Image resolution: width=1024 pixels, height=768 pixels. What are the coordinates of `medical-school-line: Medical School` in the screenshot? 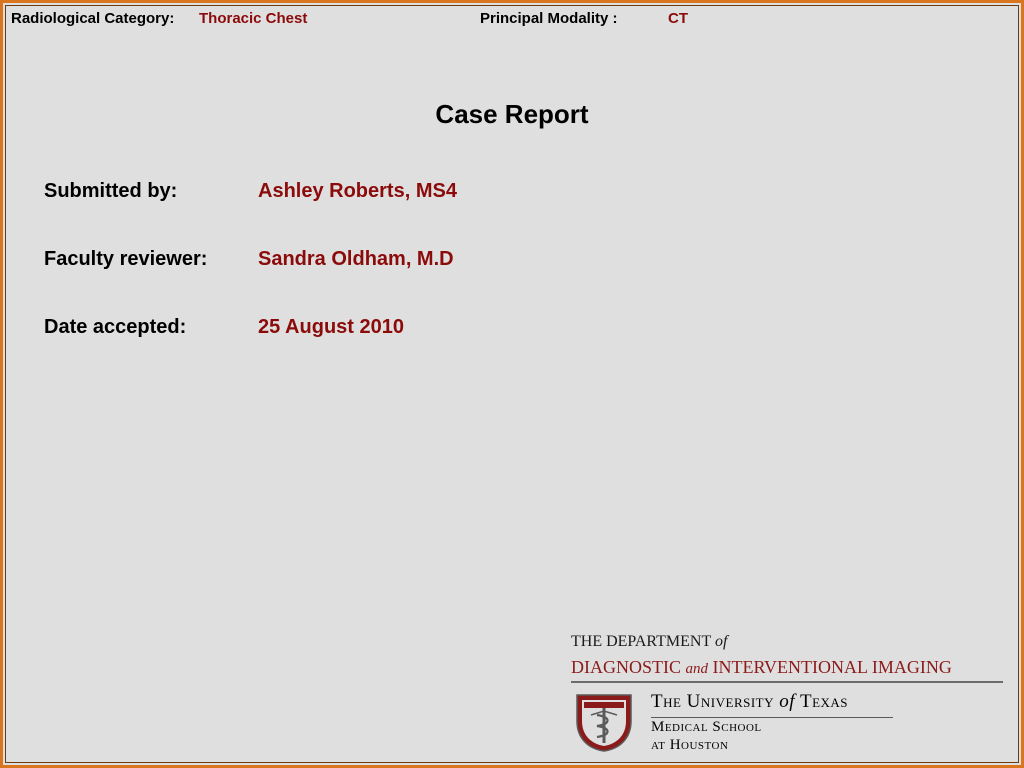 It's located at (706, 727).